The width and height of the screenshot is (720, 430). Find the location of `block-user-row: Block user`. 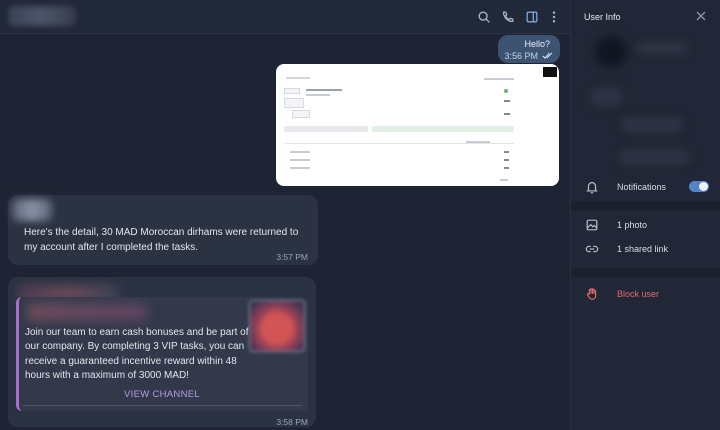

block-user-row: Block user is located at coordinates (650, 294).